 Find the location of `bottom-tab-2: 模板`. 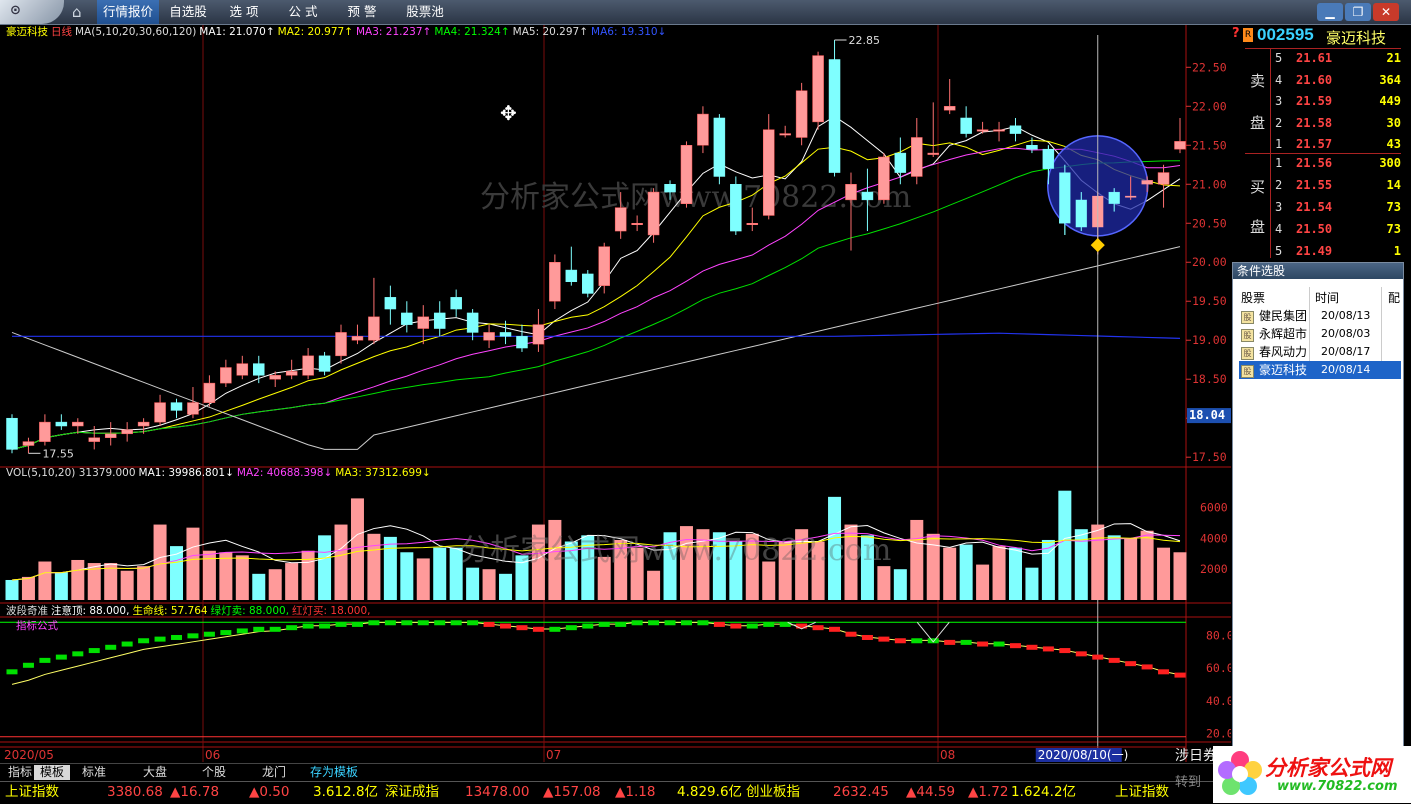

bottom-tab-2: 模板 is located at coordinates (52, 772).